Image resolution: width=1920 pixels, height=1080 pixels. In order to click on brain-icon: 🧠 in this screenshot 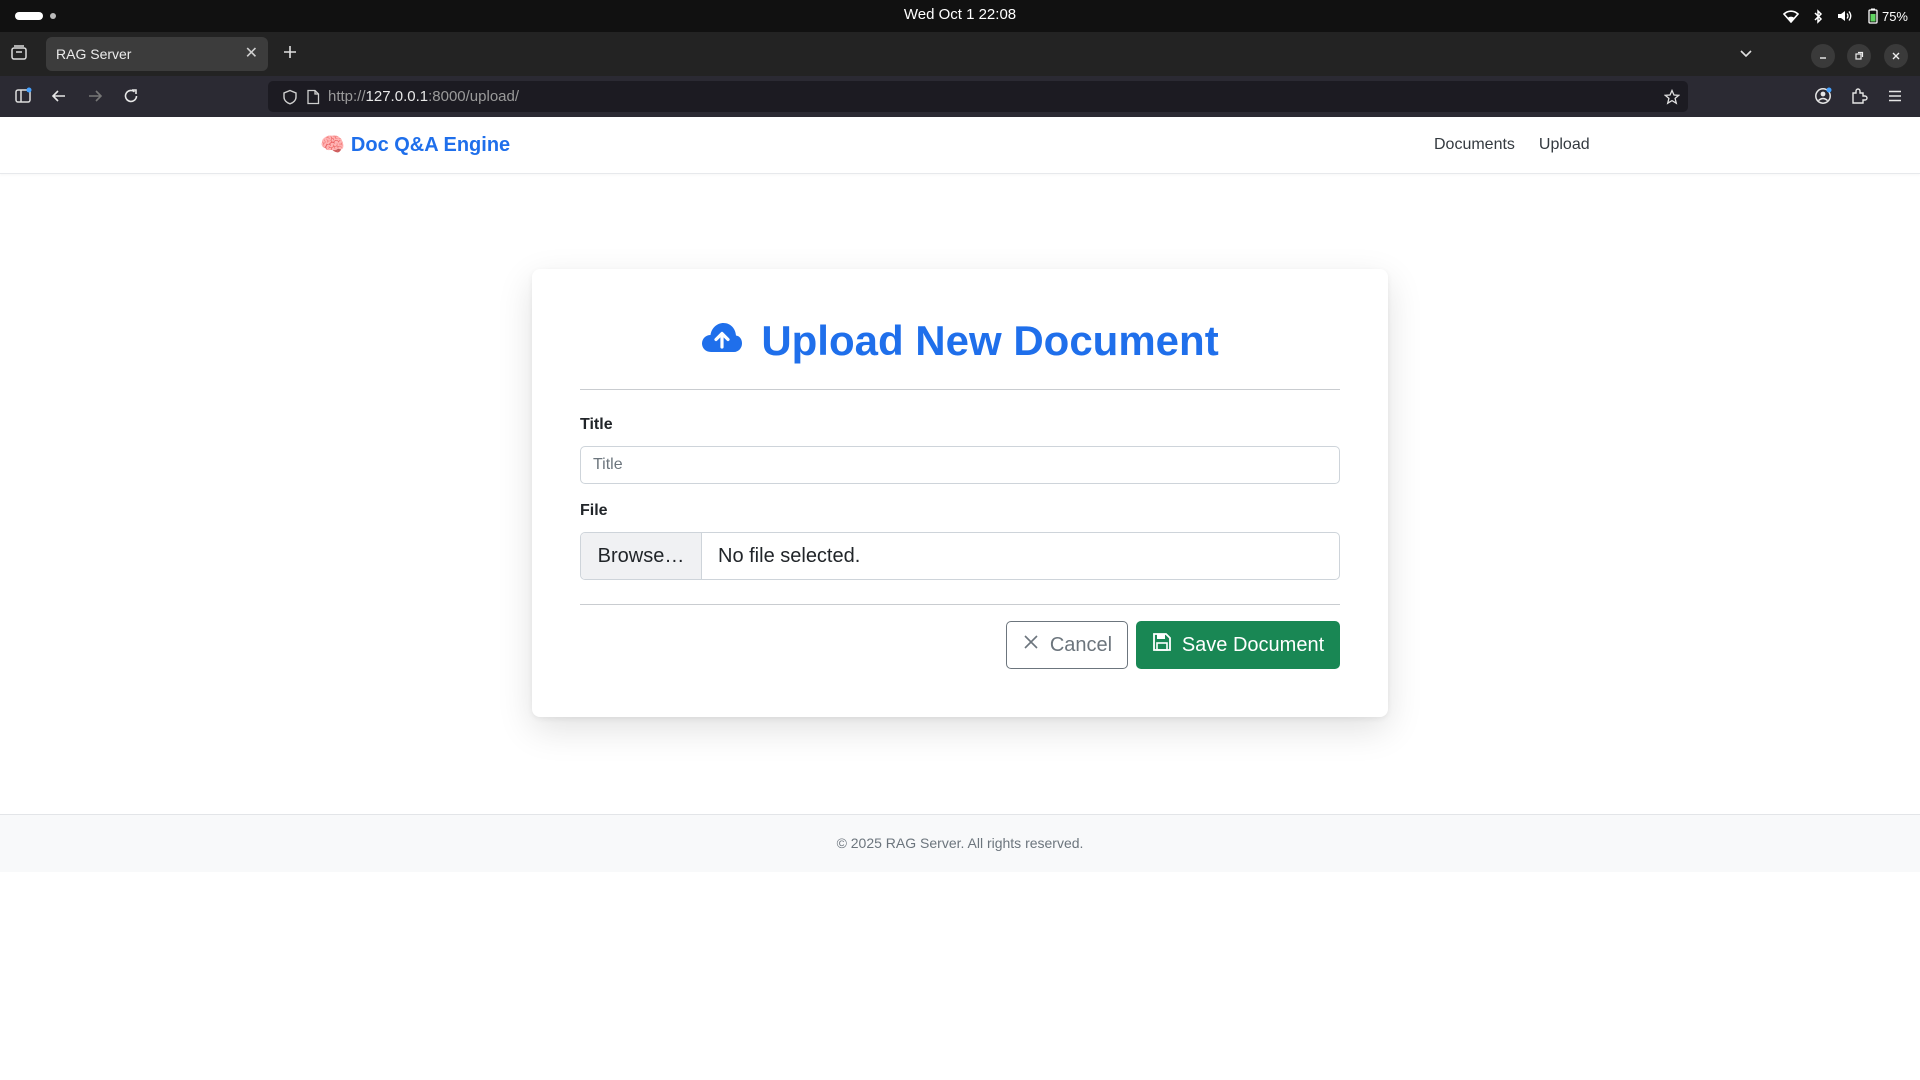, I will do `click(332, 145)`.